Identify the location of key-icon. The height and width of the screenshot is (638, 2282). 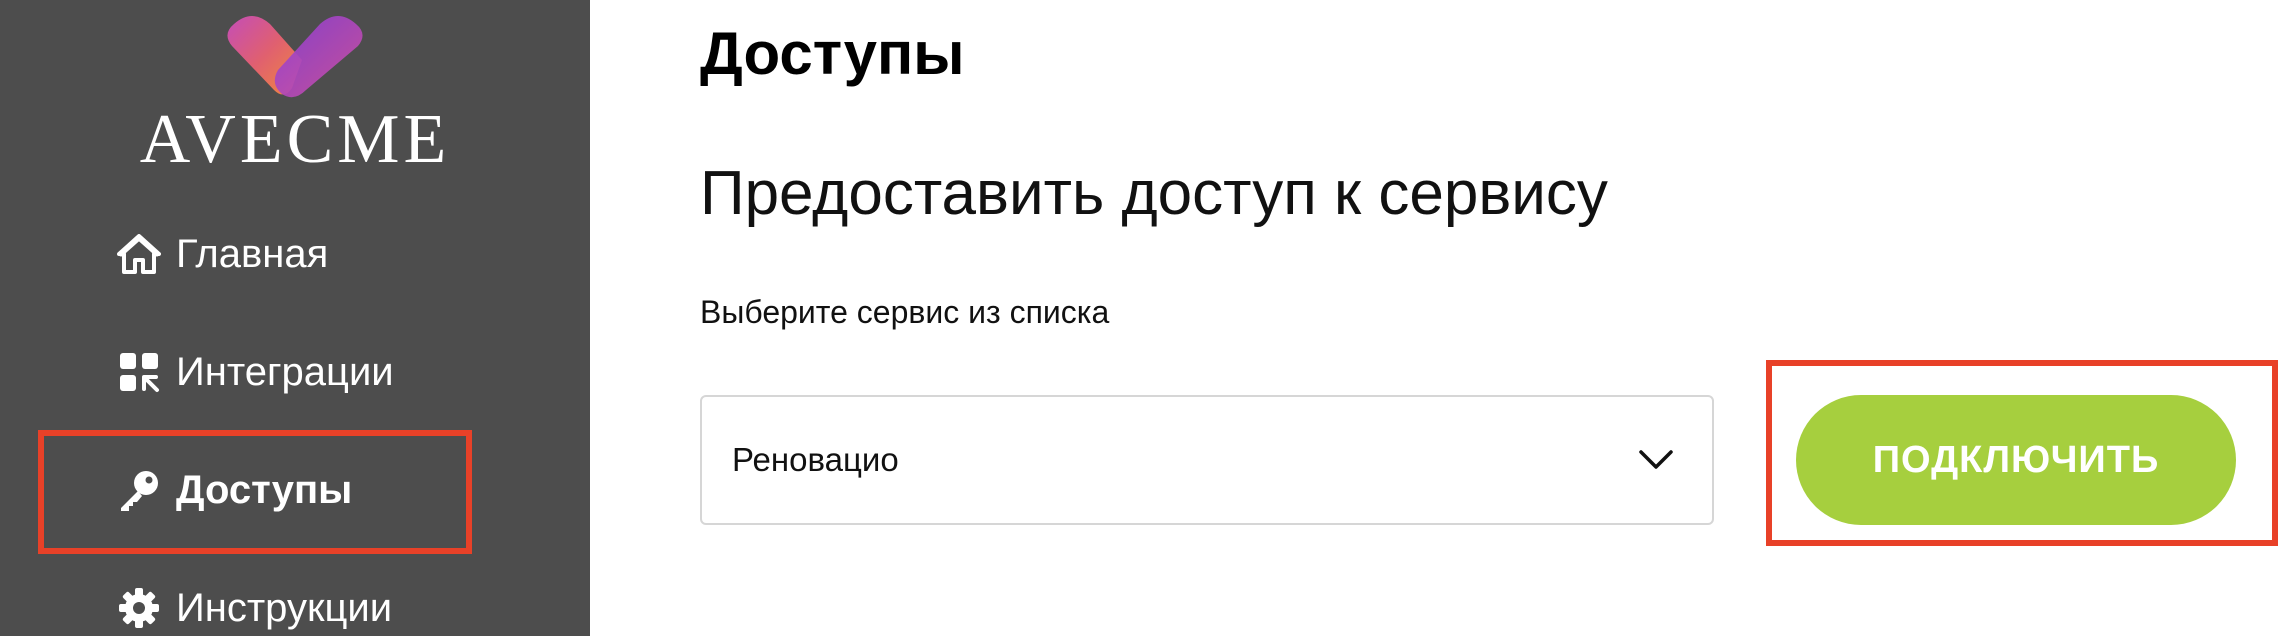
(139, 490).